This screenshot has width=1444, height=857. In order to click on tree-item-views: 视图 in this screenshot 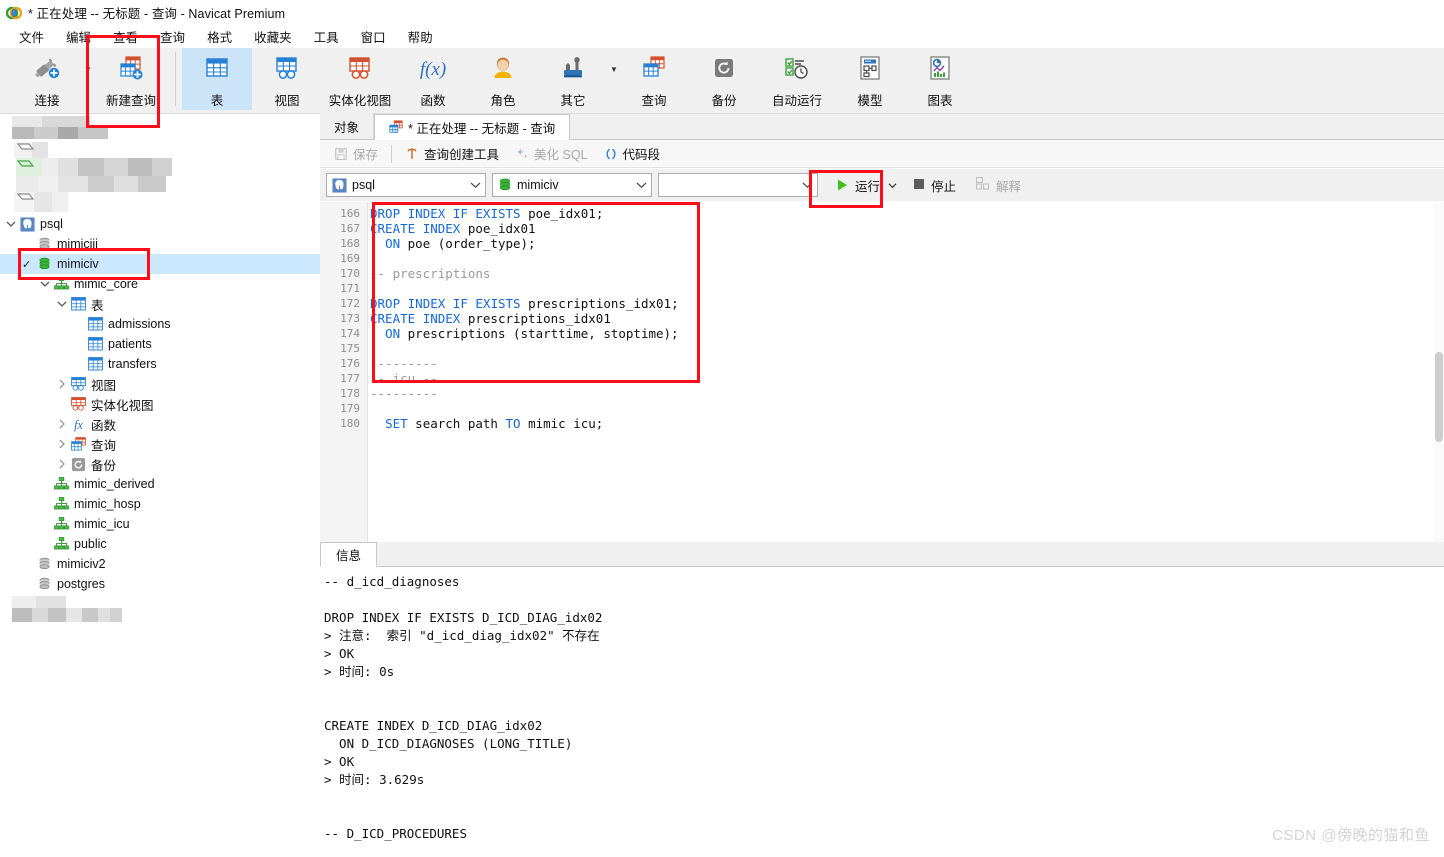, I will do `click(160, 384)`.